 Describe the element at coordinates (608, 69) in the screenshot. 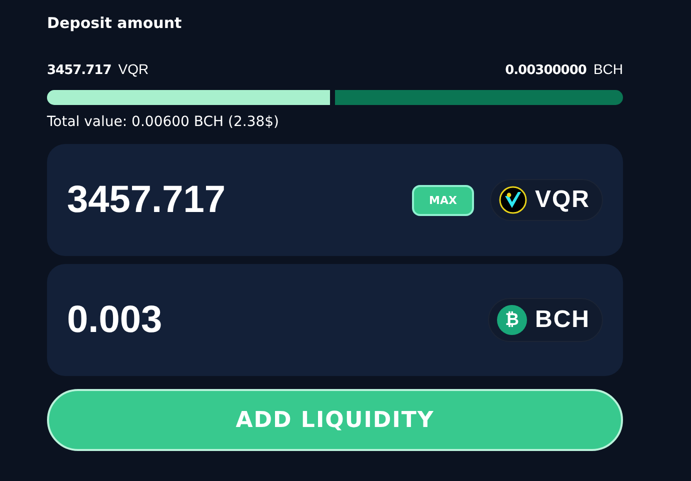

I see `token-symbol: BCH` at that location.